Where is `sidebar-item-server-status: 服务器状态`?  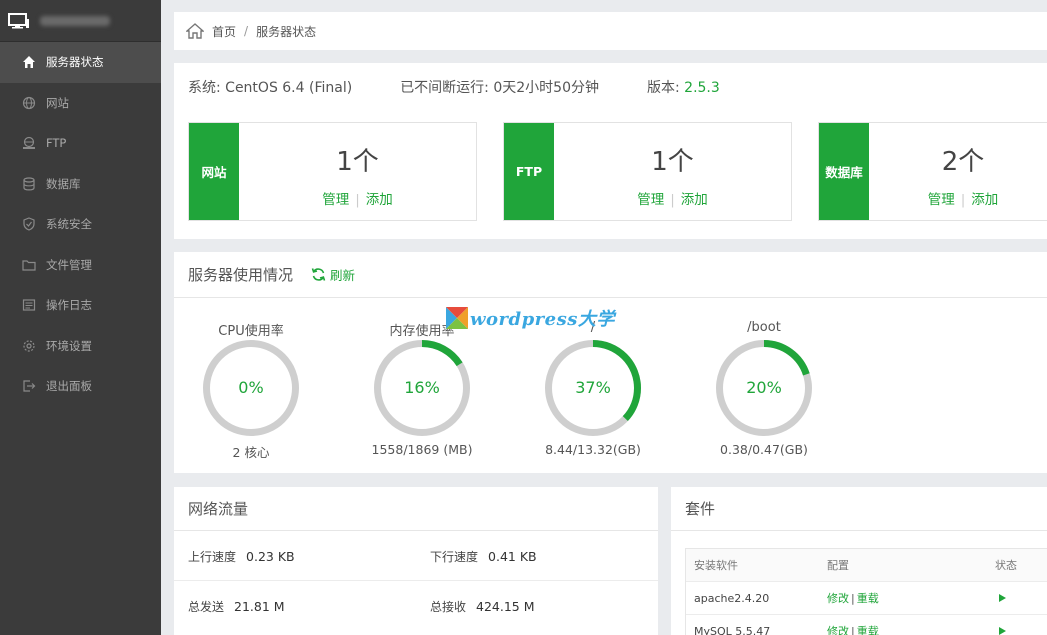
sidebar-item-server-status: 服务器状态 is located at coordinates (80, 62).